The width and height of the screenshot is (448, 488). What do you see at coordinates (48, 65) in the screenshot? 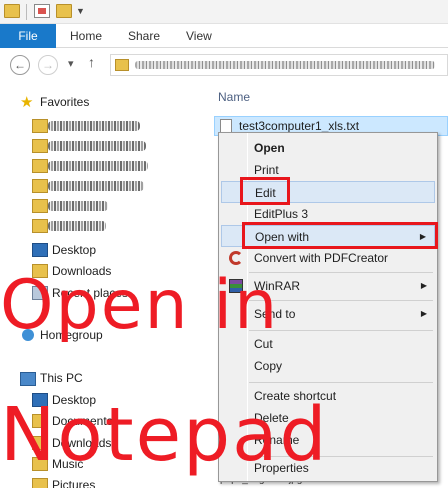
I see `forward-button: →` at bounding box center [48, 65].